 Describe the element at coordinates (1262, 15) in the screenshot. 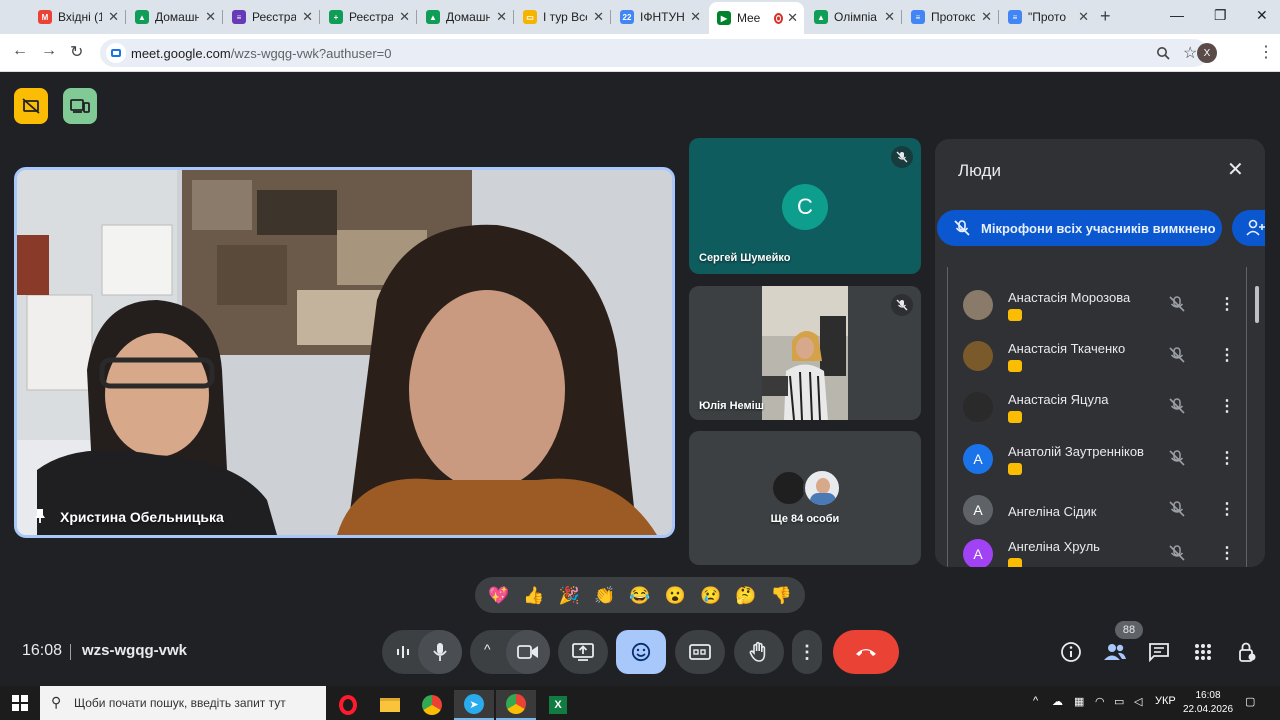

I see `close-window-icon: ✕` at that location.